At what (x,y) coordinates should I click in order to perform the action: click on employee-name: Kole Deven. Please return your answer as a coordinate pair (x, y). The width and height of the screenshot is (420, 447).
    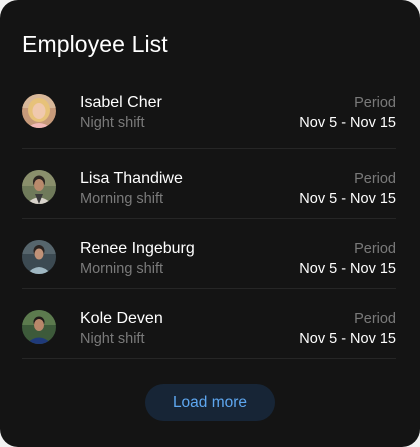
    Looking at the image, I should click on (121, 318).